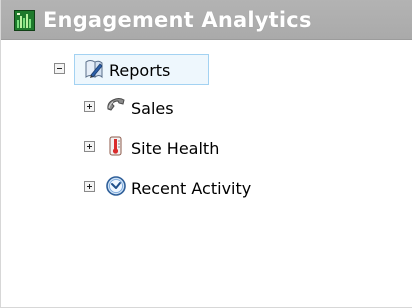  What do you see at coordinates (89, 106) in the screenshot?
I see `expand-toggle-sales` at bounding box center [89, 106].